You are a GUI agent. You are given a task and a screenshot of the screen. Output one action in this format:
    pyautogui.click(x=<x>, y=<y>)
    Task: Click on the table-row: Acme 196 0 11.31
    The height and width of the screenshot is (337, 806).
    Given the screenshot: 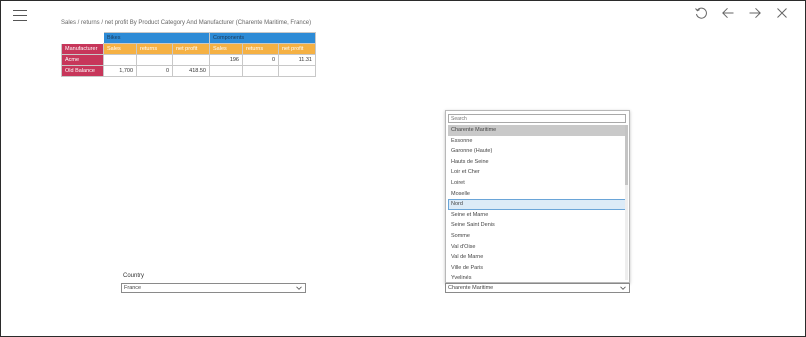 What is the action you would take?
    pyautogui.click(x=188, y=60)
    